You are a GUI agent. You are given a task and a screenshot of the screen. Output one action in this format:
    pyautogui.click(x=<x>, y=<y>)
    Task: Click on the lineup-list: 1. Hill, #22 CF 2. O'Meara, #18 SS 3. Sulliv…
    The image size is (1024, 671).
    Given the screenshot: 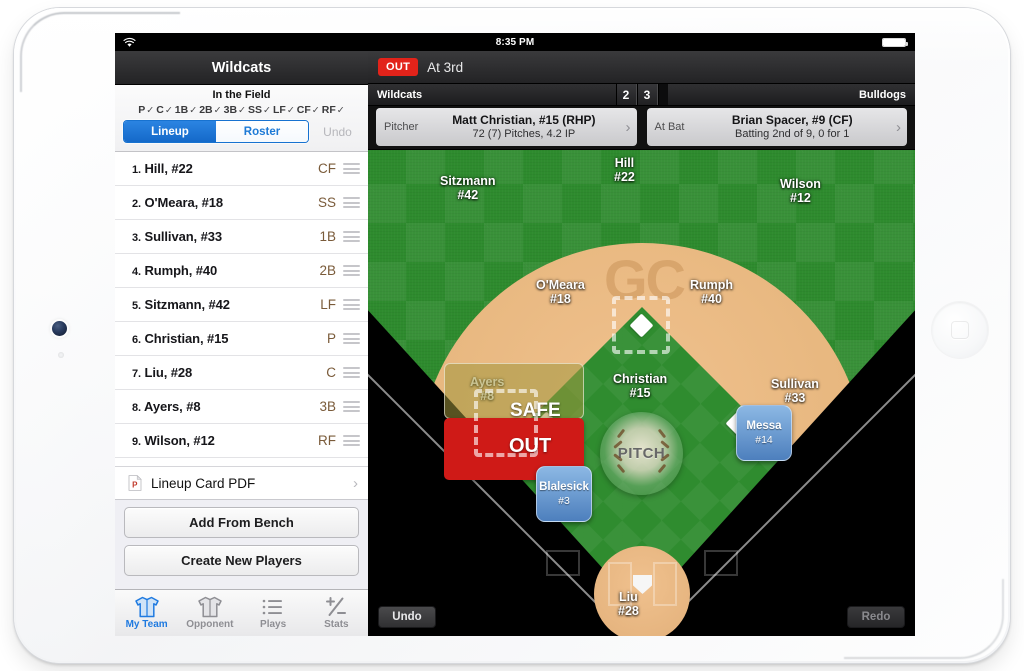 What is the action you would take?
    pyautogui.click(x=241, y=309)
    